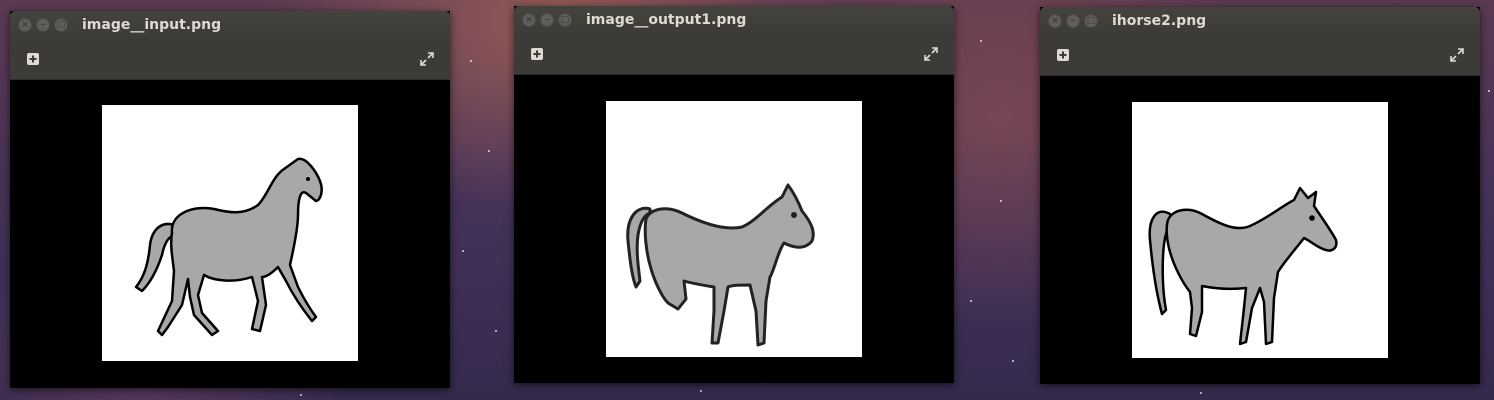 Image resolution: width=1494 pixels, height=400 pixels. I want to click on window-title: ihorse2.png, so click(1159, 21).